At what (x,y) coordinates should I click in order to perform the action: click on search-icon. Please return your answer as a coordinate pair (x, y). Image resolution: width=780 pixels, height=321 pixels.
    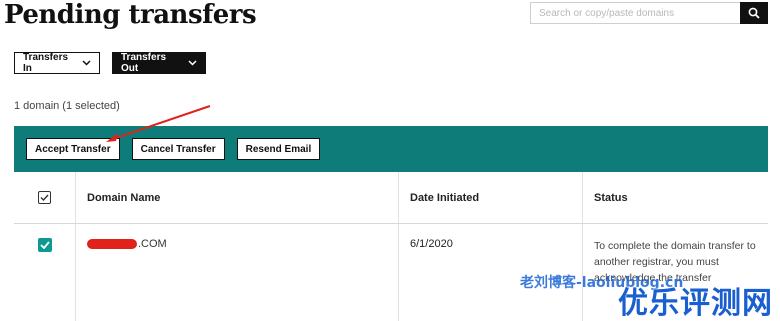
    Looking at the image, I should click on (754, 13).